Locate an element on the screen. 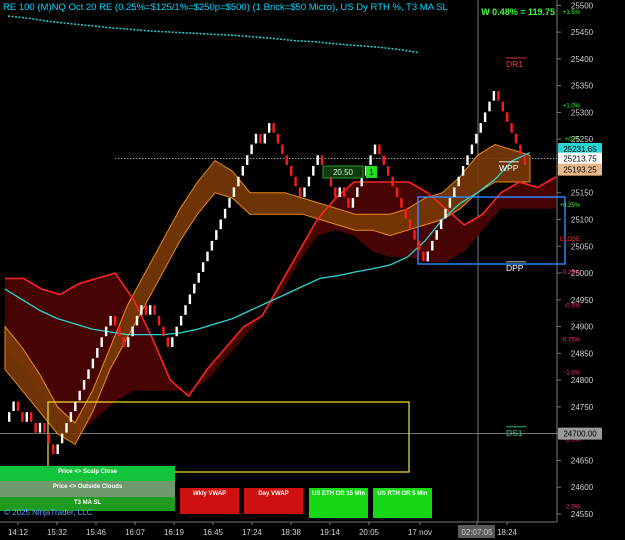 Image resolution: width=625 pixels, height=540 pixels. percent-level-label: -1.0% is located at coordinates (572, 374).